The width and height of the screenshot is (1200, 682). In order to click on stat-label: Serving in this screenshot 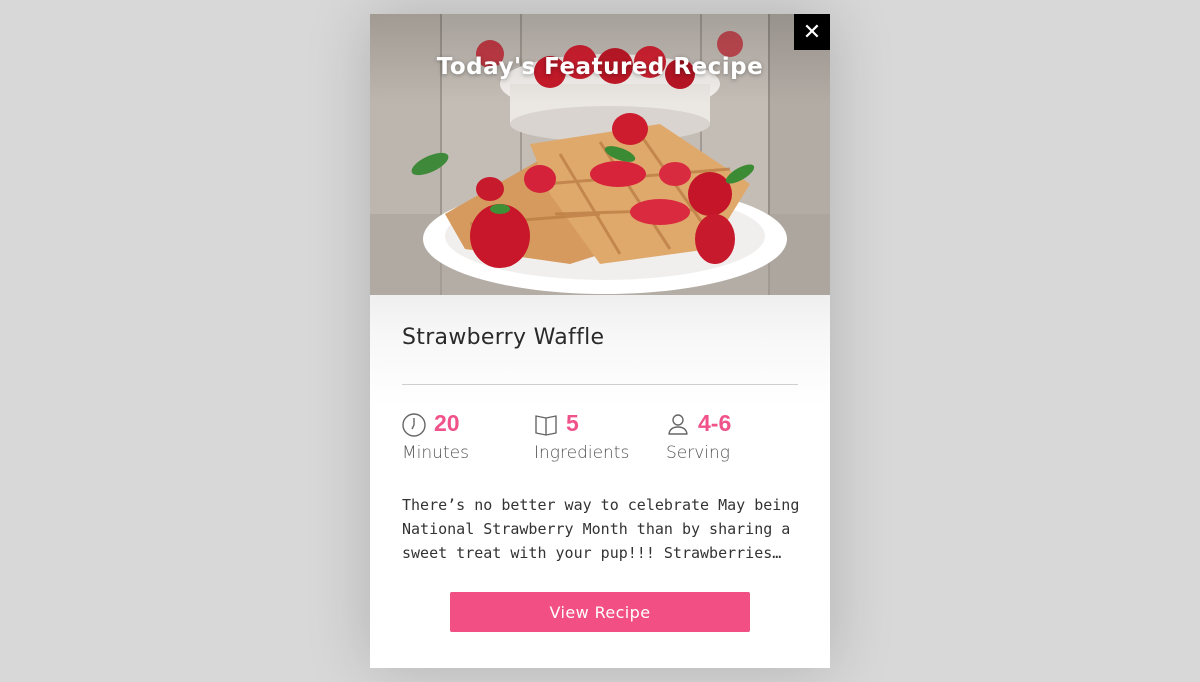, I will do `click(698, 453)`.